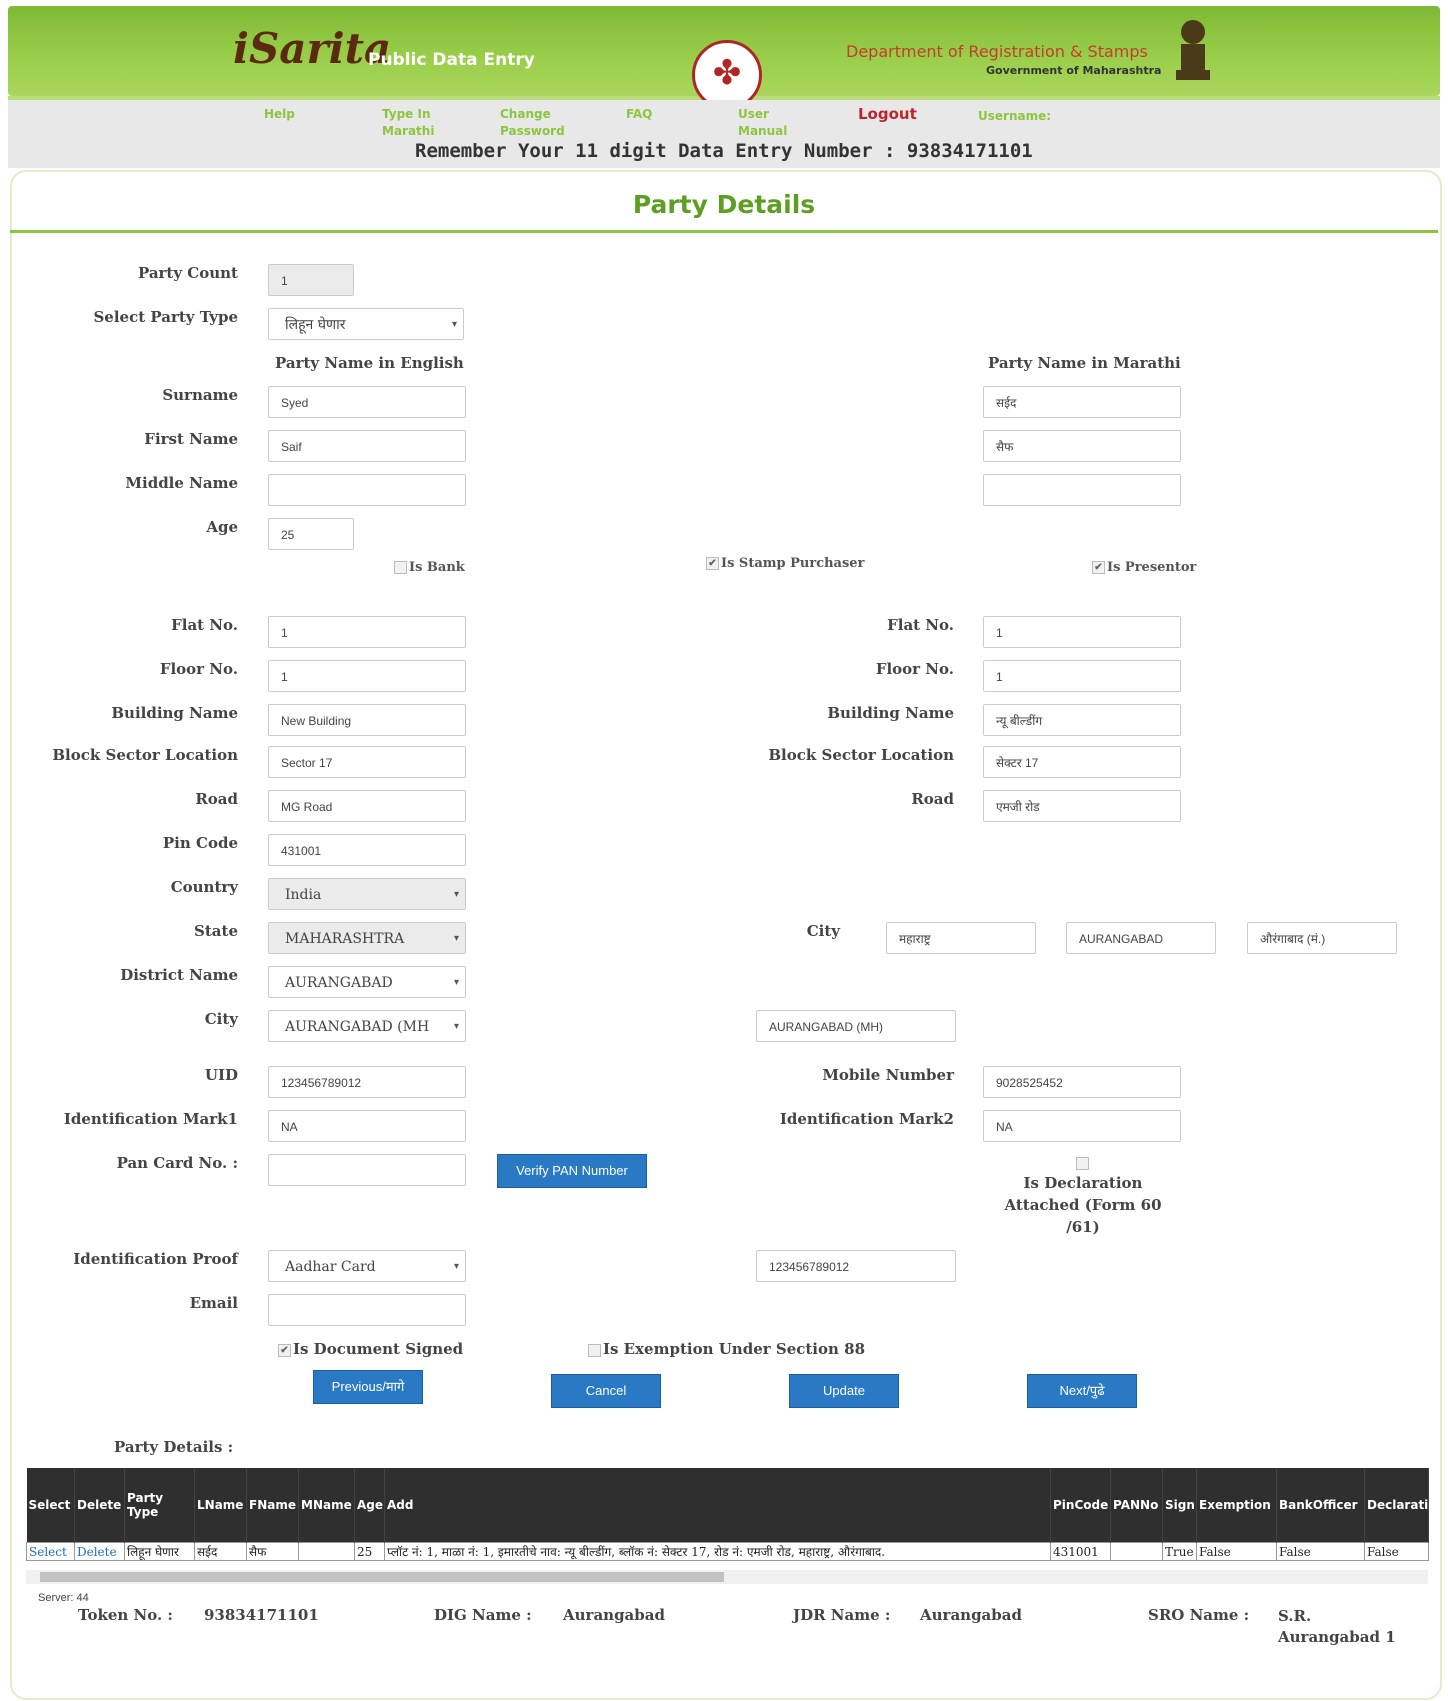  I want to click on nav-logout: Logout, so click(887, 114).